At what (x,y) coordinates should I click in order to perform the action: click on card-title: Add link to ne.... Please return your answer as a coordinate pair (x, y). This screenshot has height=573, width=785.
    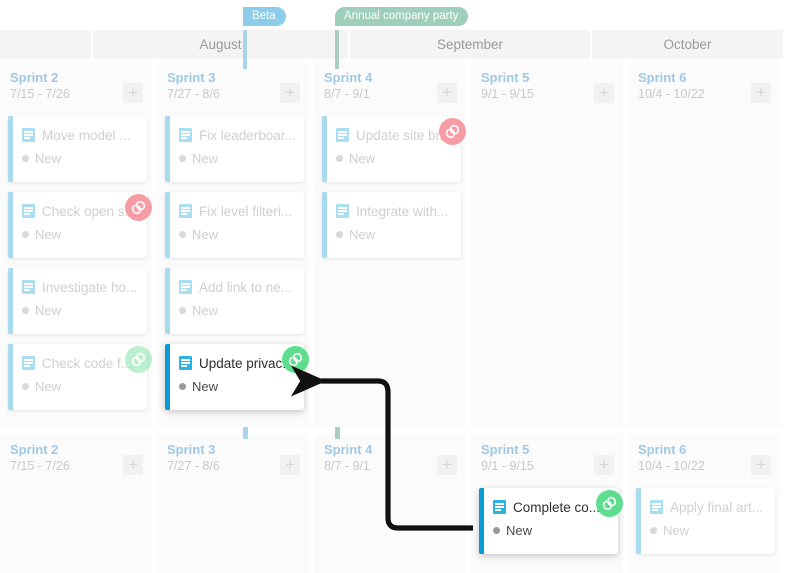
    Looking at the image, I should click on (246, 287).